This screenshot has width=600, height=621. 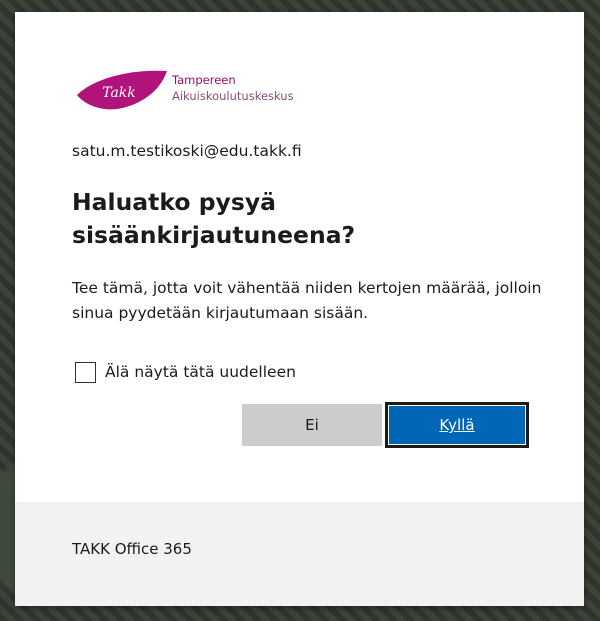 I want to click on dont-show-again-option: Älä näytä tätä uudelleen, so click(x=185, y=372).